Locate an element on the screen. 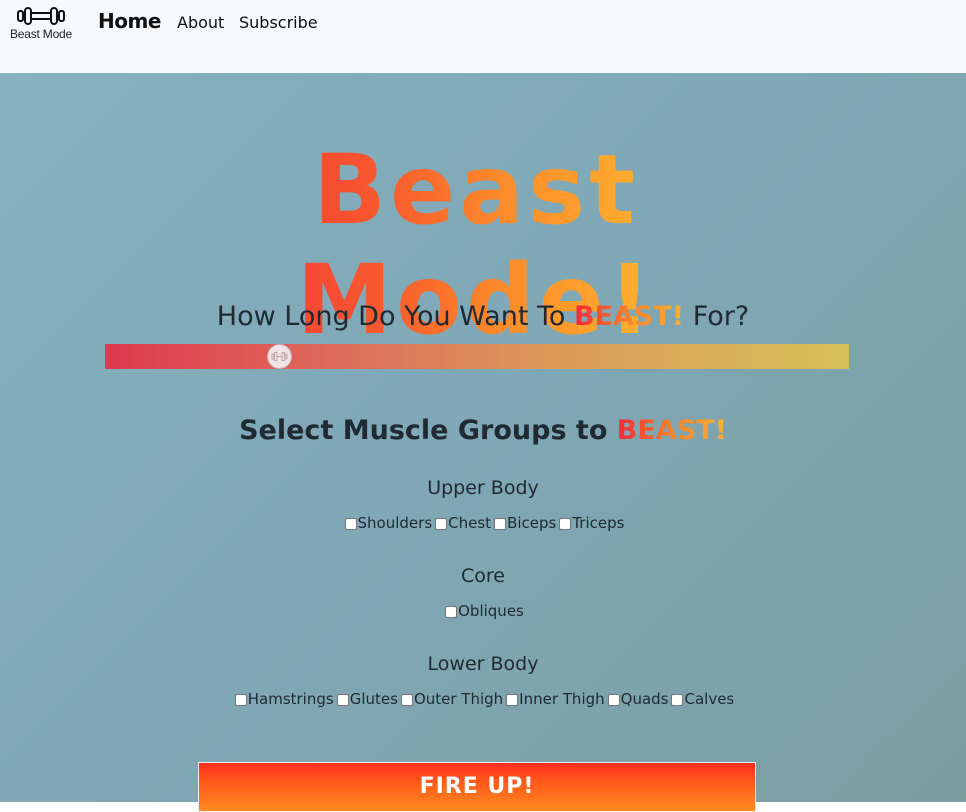 The height and width of the screenshot is (812, 966). lower-option-glutes: Glutes is located at coordinates (366, 699).